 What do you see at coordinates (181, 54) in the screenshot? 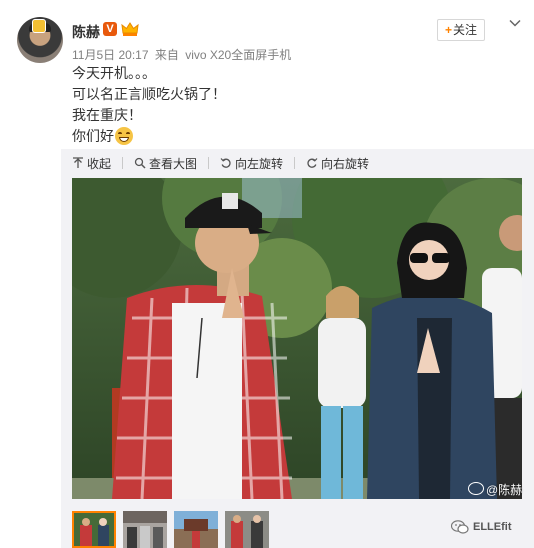
I see `post-meta: 11月5日 20:17 来自 vivo X20全面屏手机` at bounding box center [181, 54].